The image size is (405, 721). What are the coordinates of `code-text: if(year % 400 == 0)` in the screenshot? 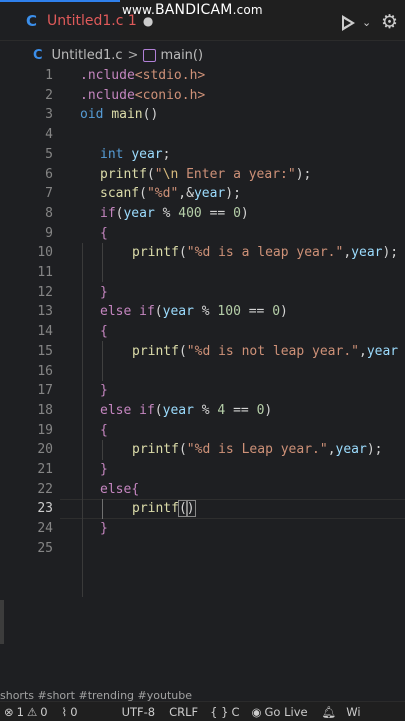 It's located at (174, 213).